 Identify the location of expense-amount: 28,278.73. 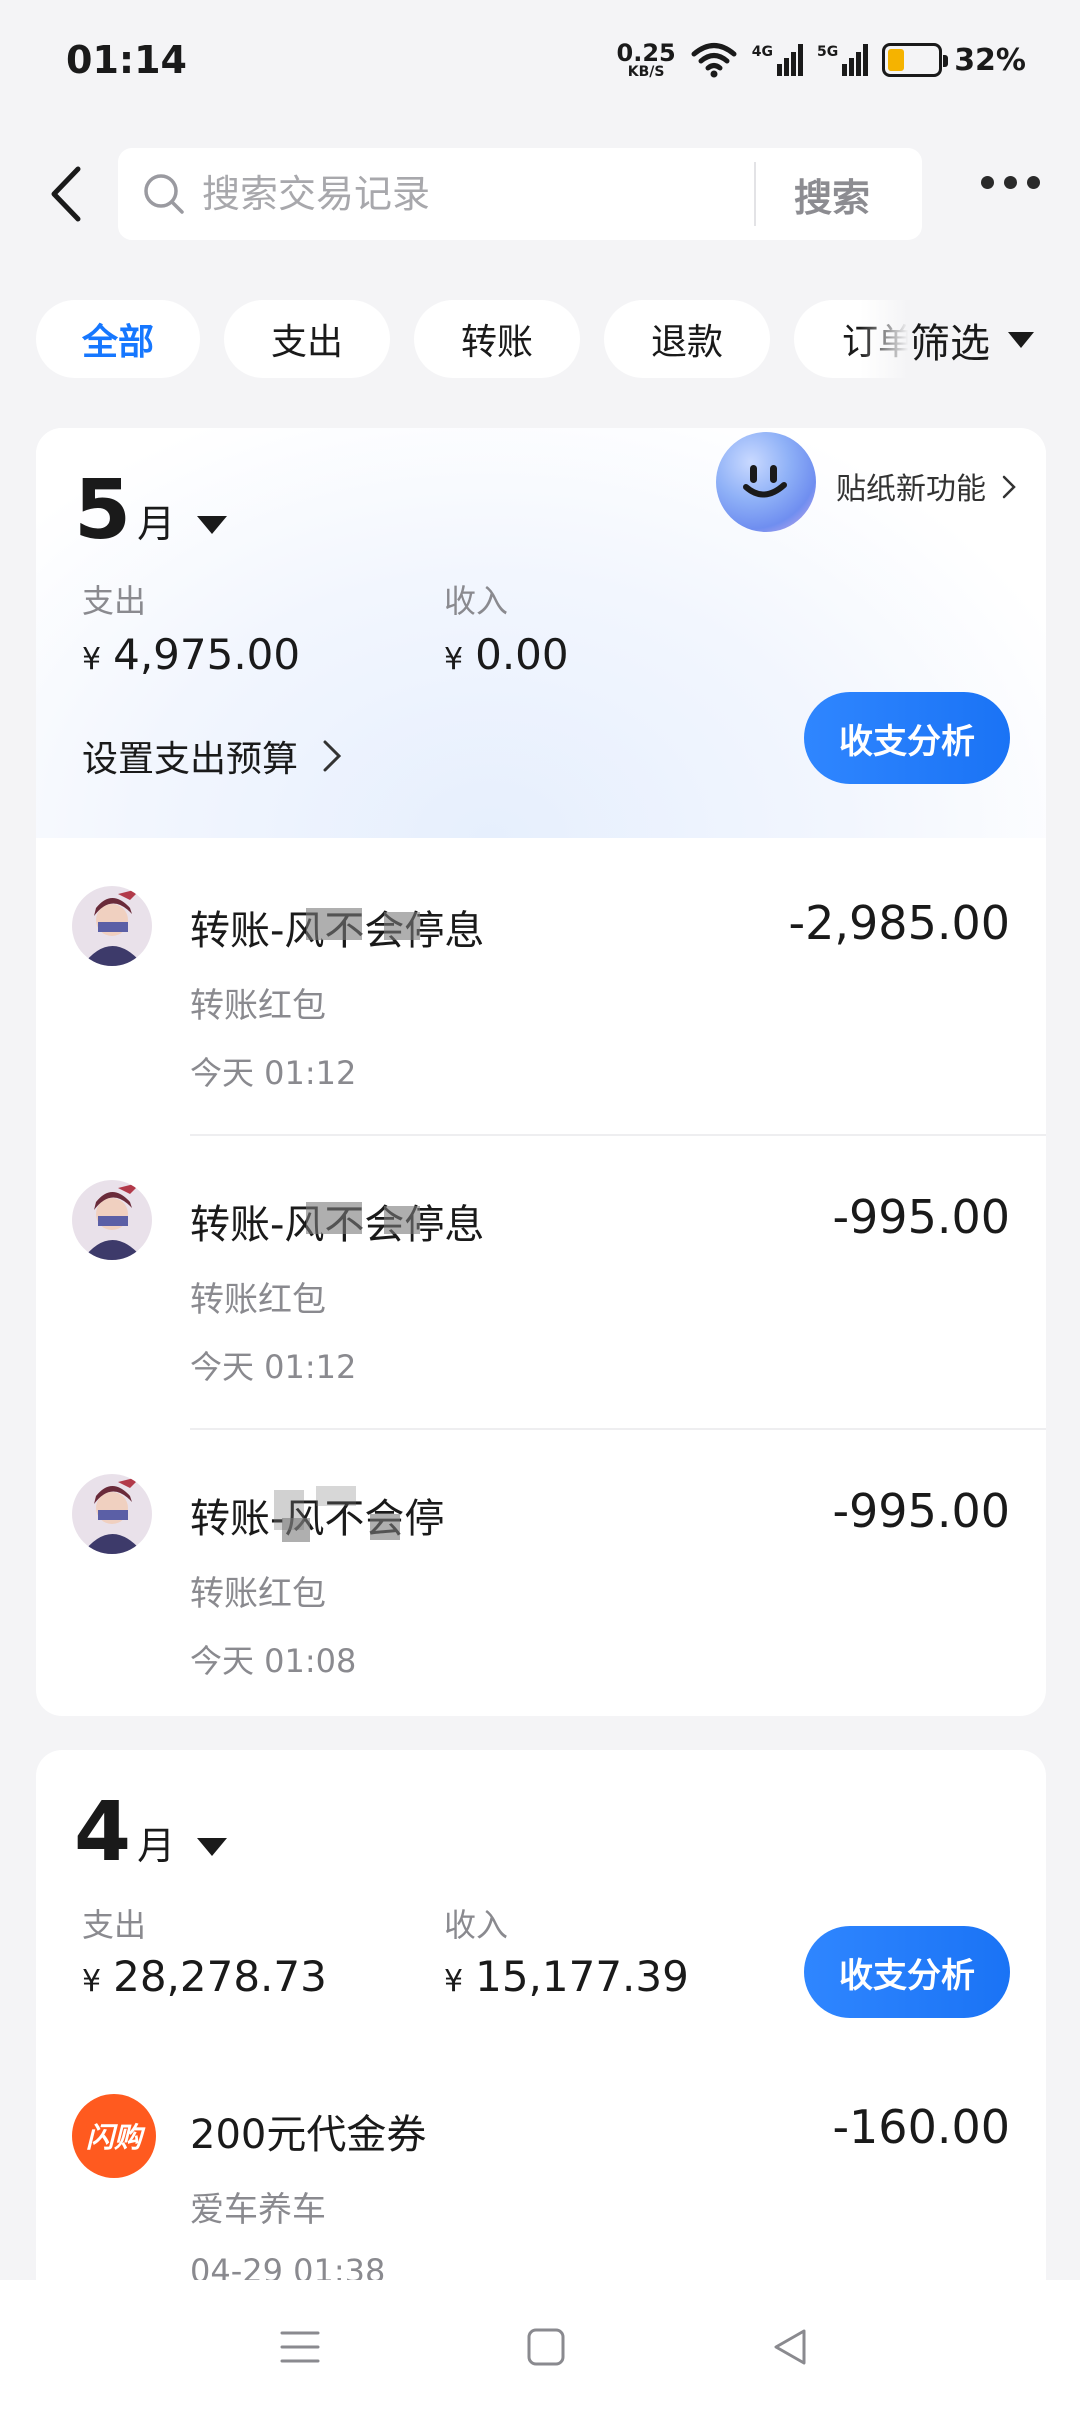
(220, 1976).